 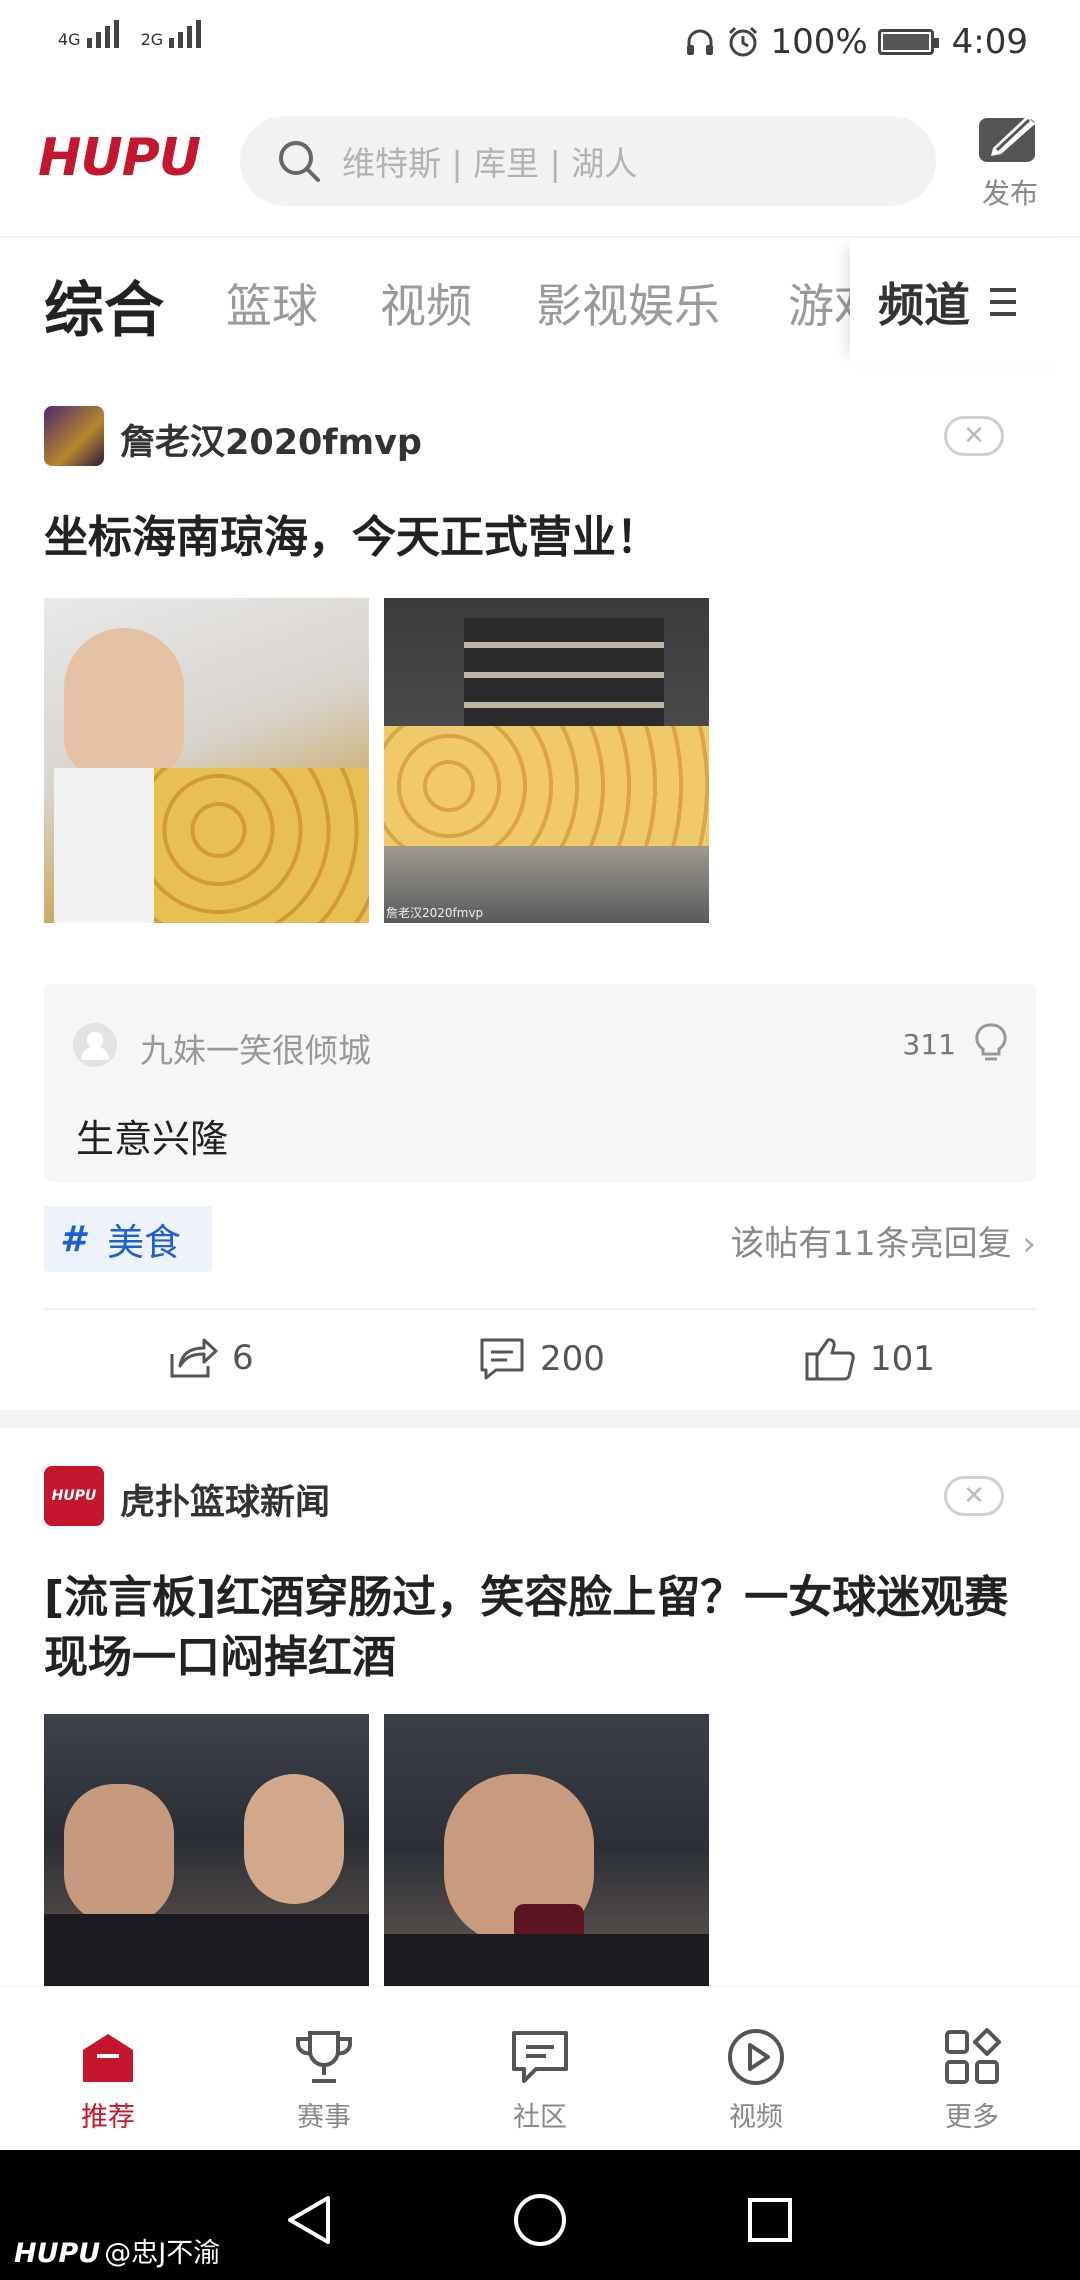 What do you see at coordinates (871, 1244) in the screenshot?
I see `bright-replies-text: 该帖有11条亮回复` at bounding box center [871, 1244].